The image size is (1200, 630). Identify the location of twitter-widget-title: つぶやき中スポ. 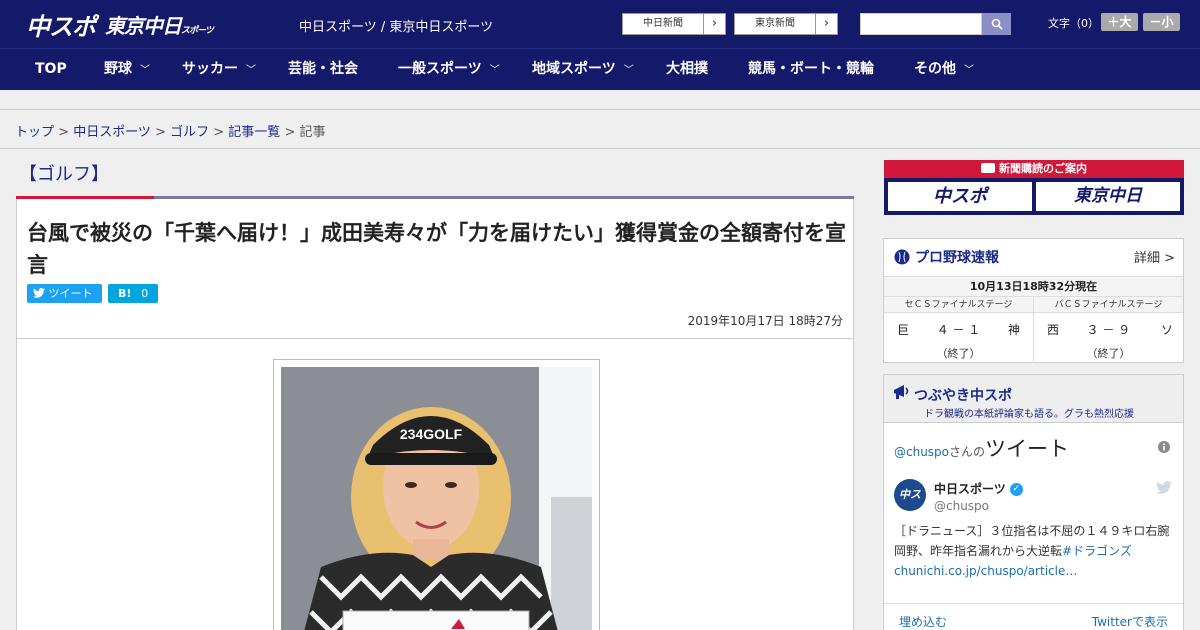
(963, 396).